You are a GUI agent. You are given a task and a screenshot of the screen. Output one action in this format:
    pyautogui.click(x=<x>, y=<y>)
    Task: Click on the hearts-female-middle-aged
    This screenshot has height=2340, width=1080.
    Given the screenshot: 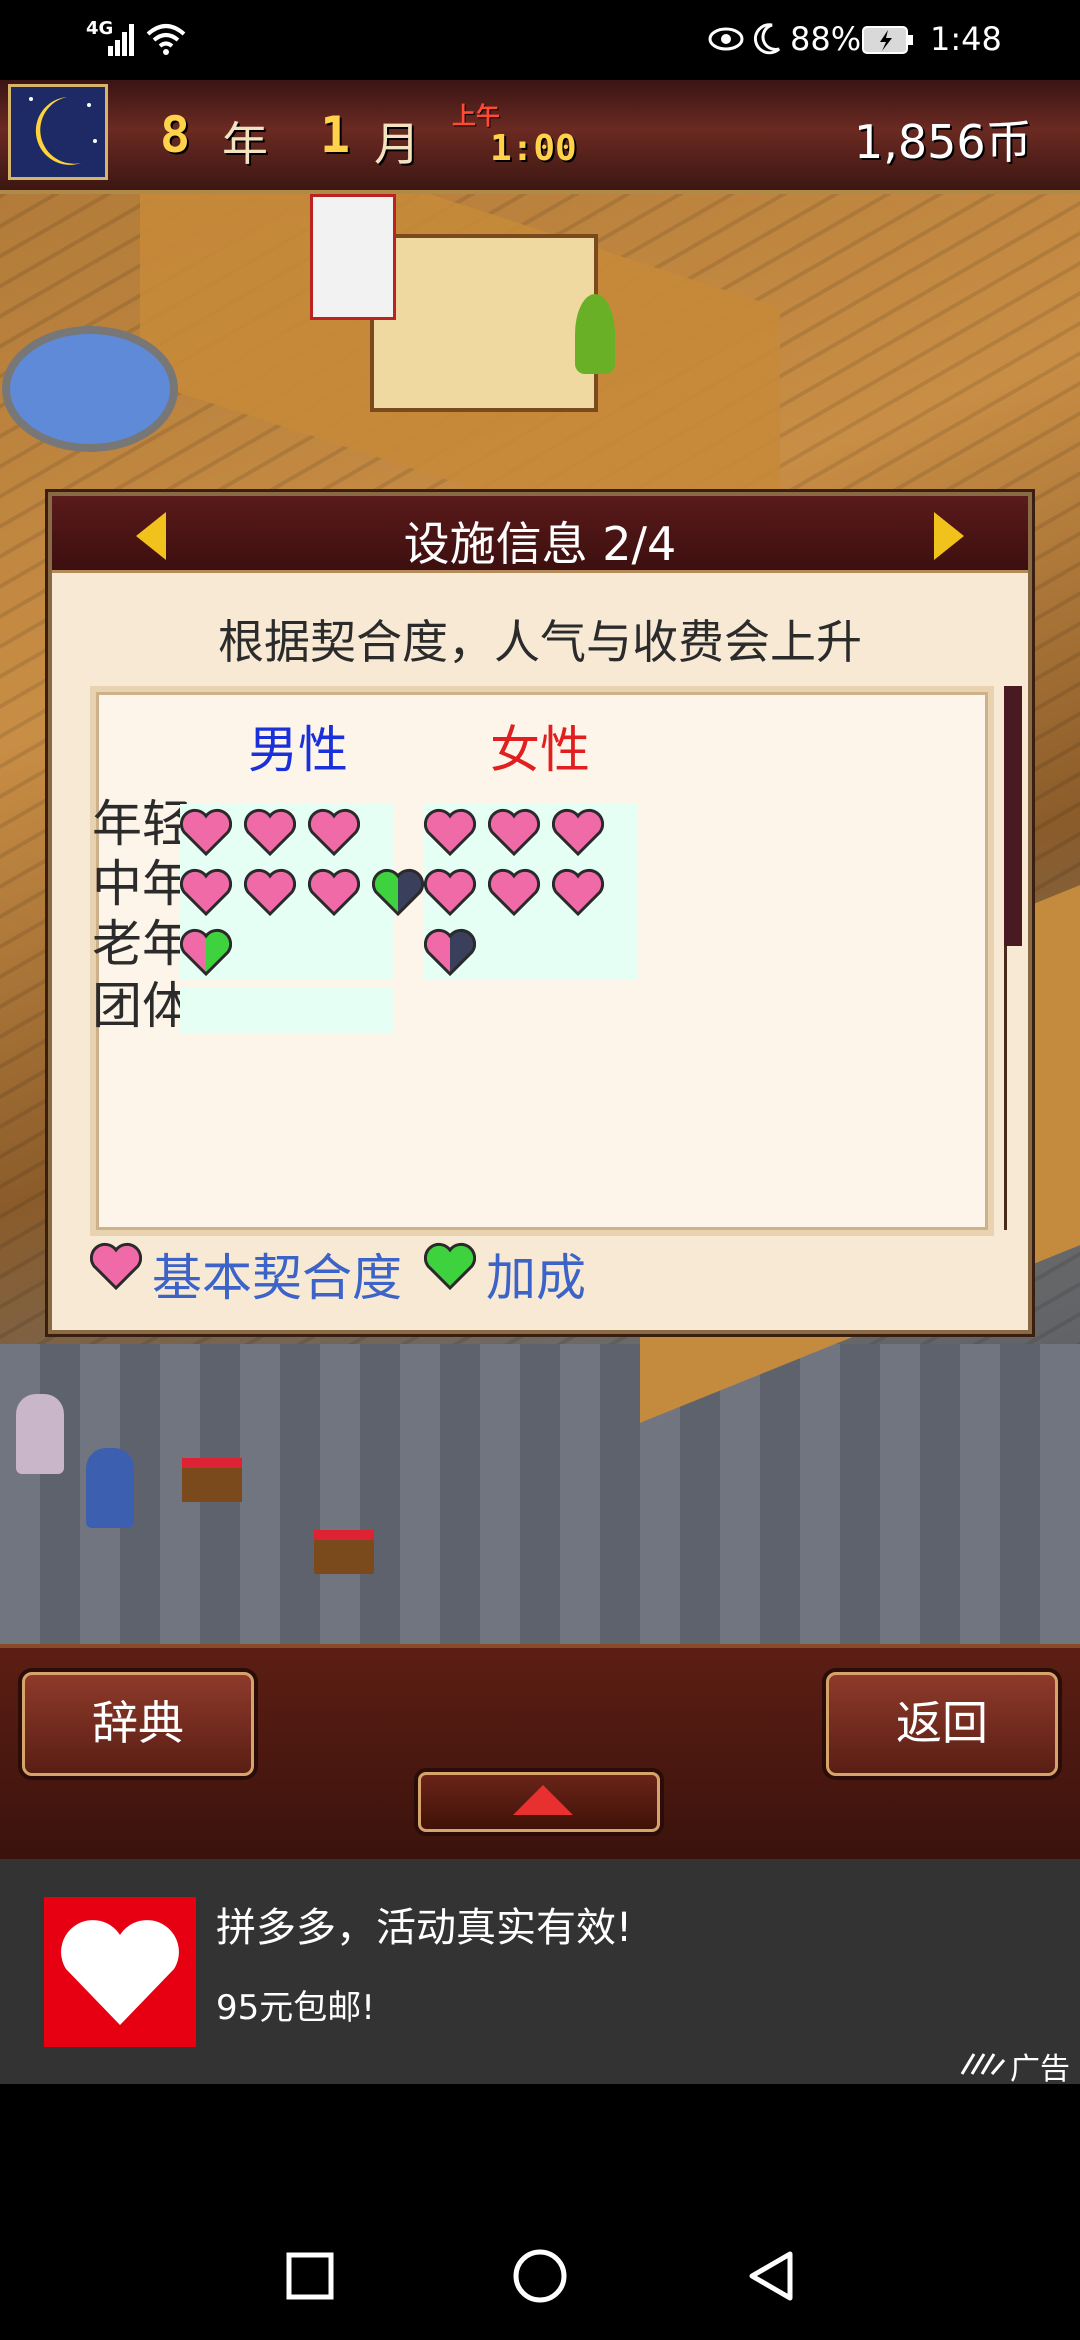 What is the action you would take?
    pyautogui.click(x=514, y=892)
    